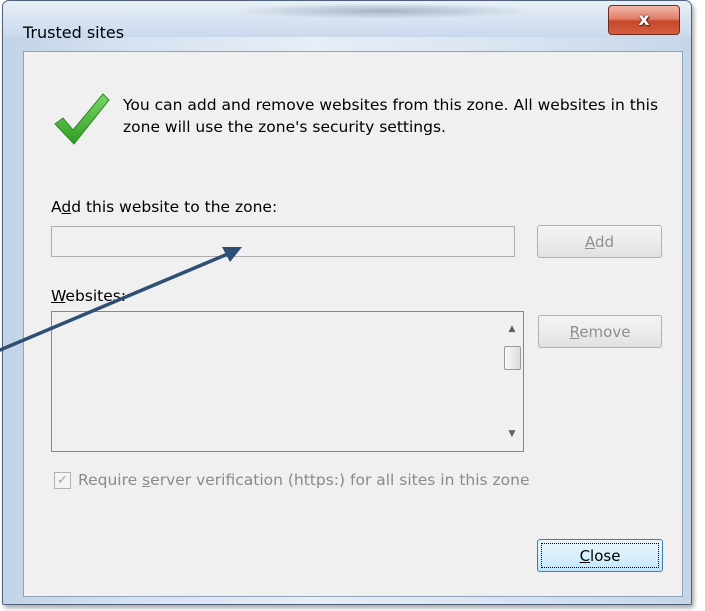  What do you see at coordinates (164, 207) in the screenshot?
I see `add-website-label: Add this website to the zone:` at bounding box center [164, 207].